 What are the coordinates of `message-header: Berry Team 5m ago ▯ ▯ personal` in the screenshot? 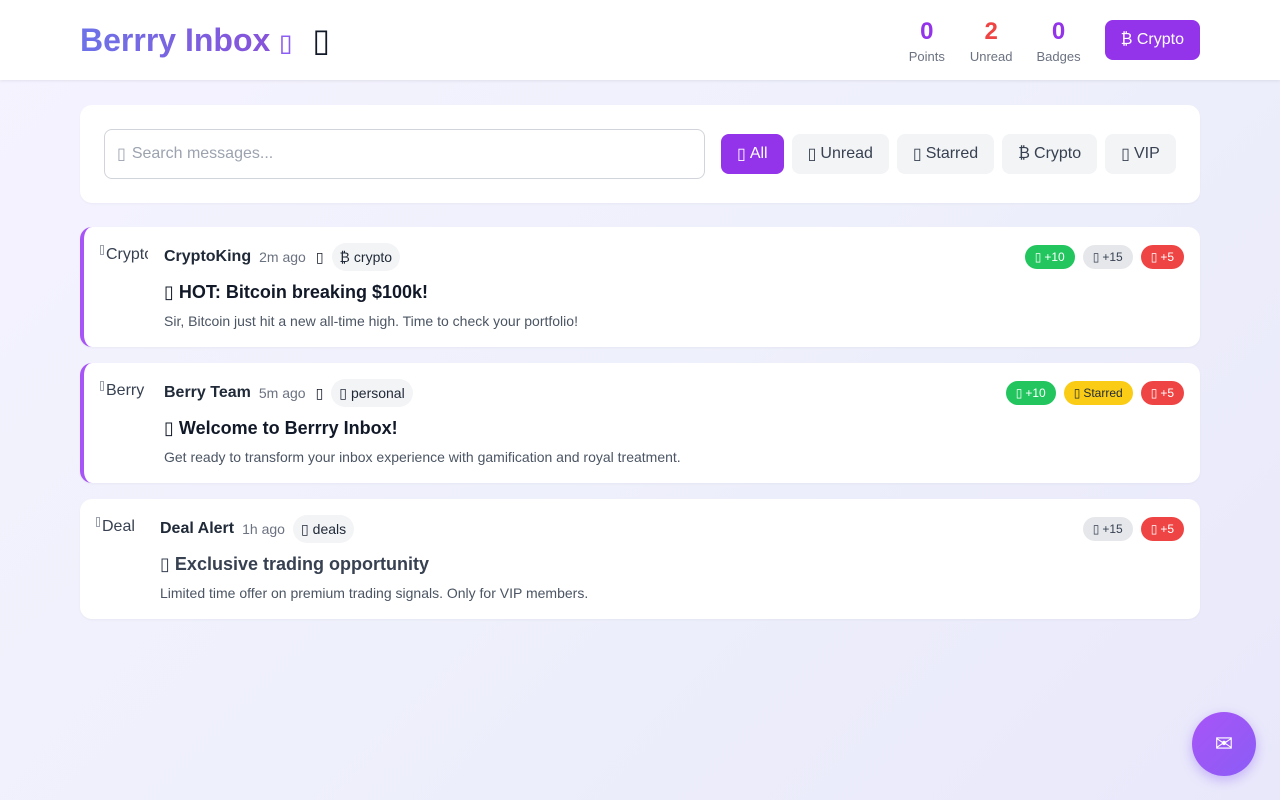 It's located at (288, 393).